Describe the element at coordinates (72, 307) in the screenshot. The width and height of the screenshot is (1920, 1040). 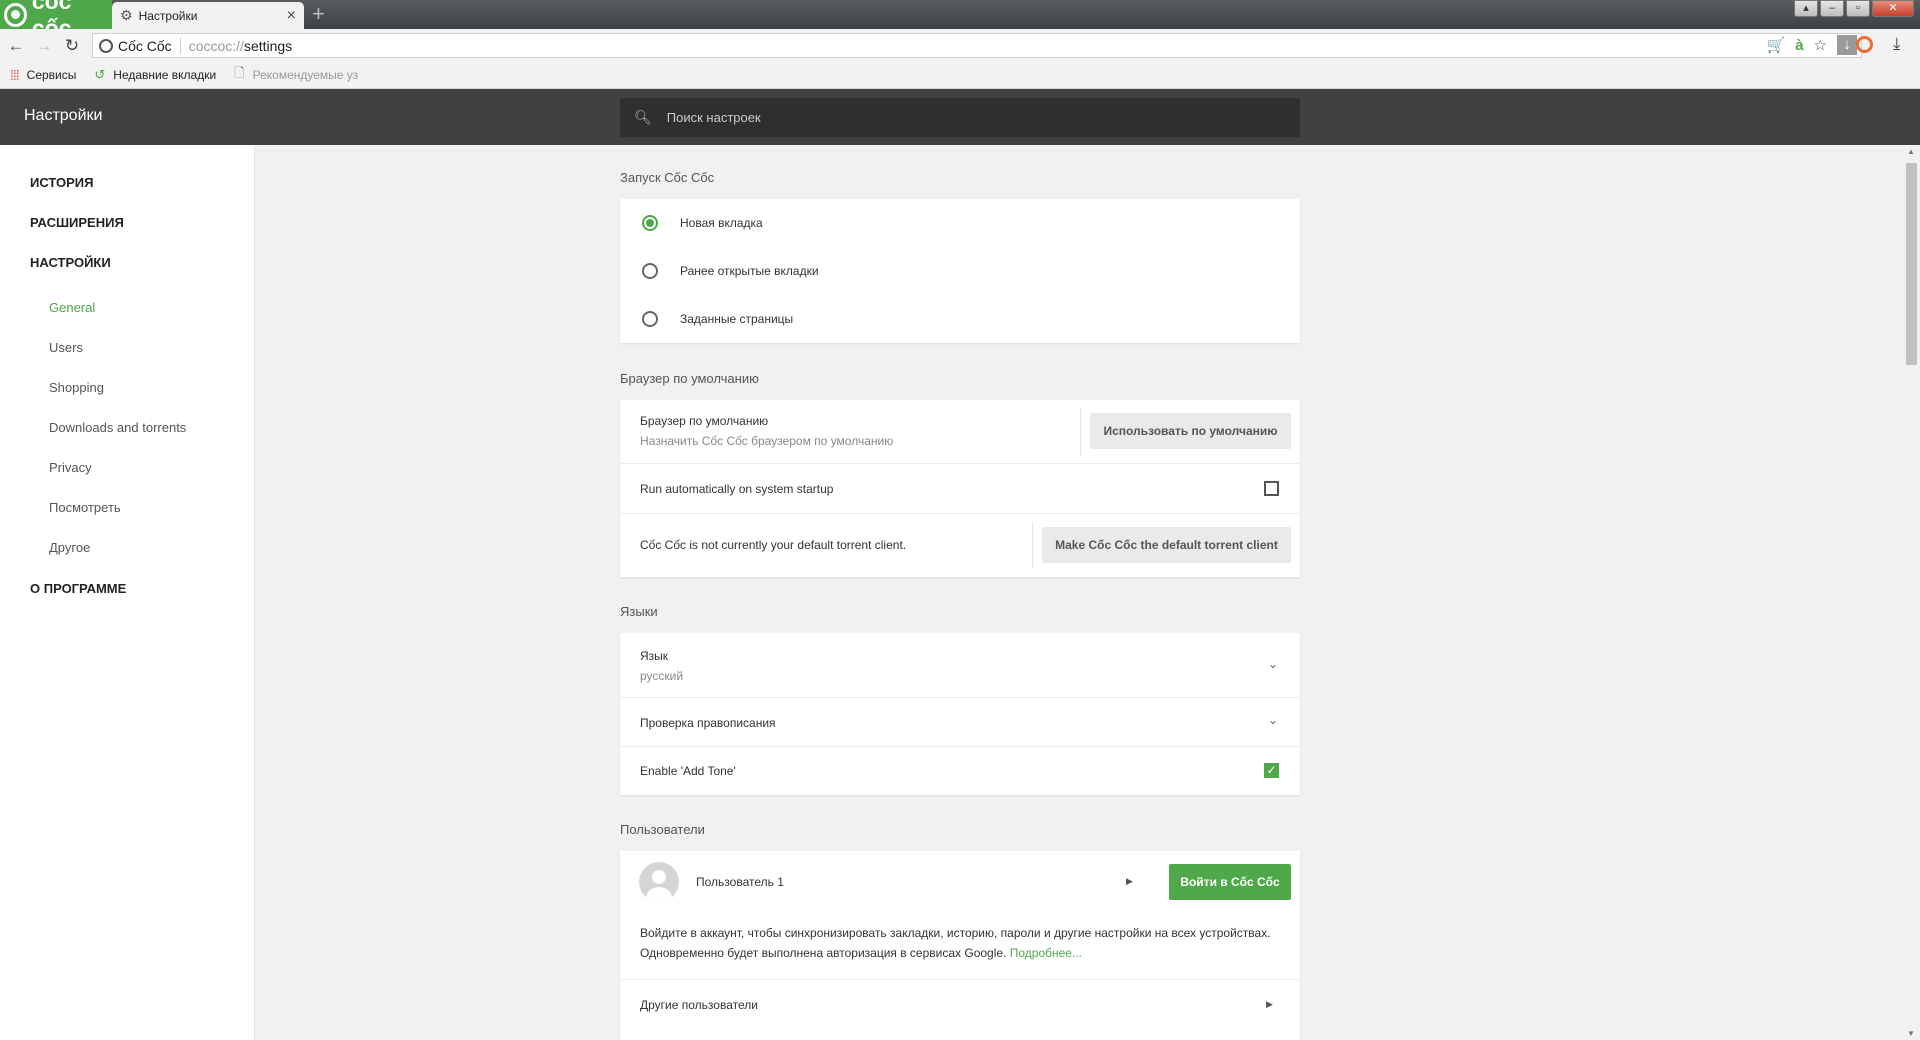
I see `sidebar-item-general: General` at that location.